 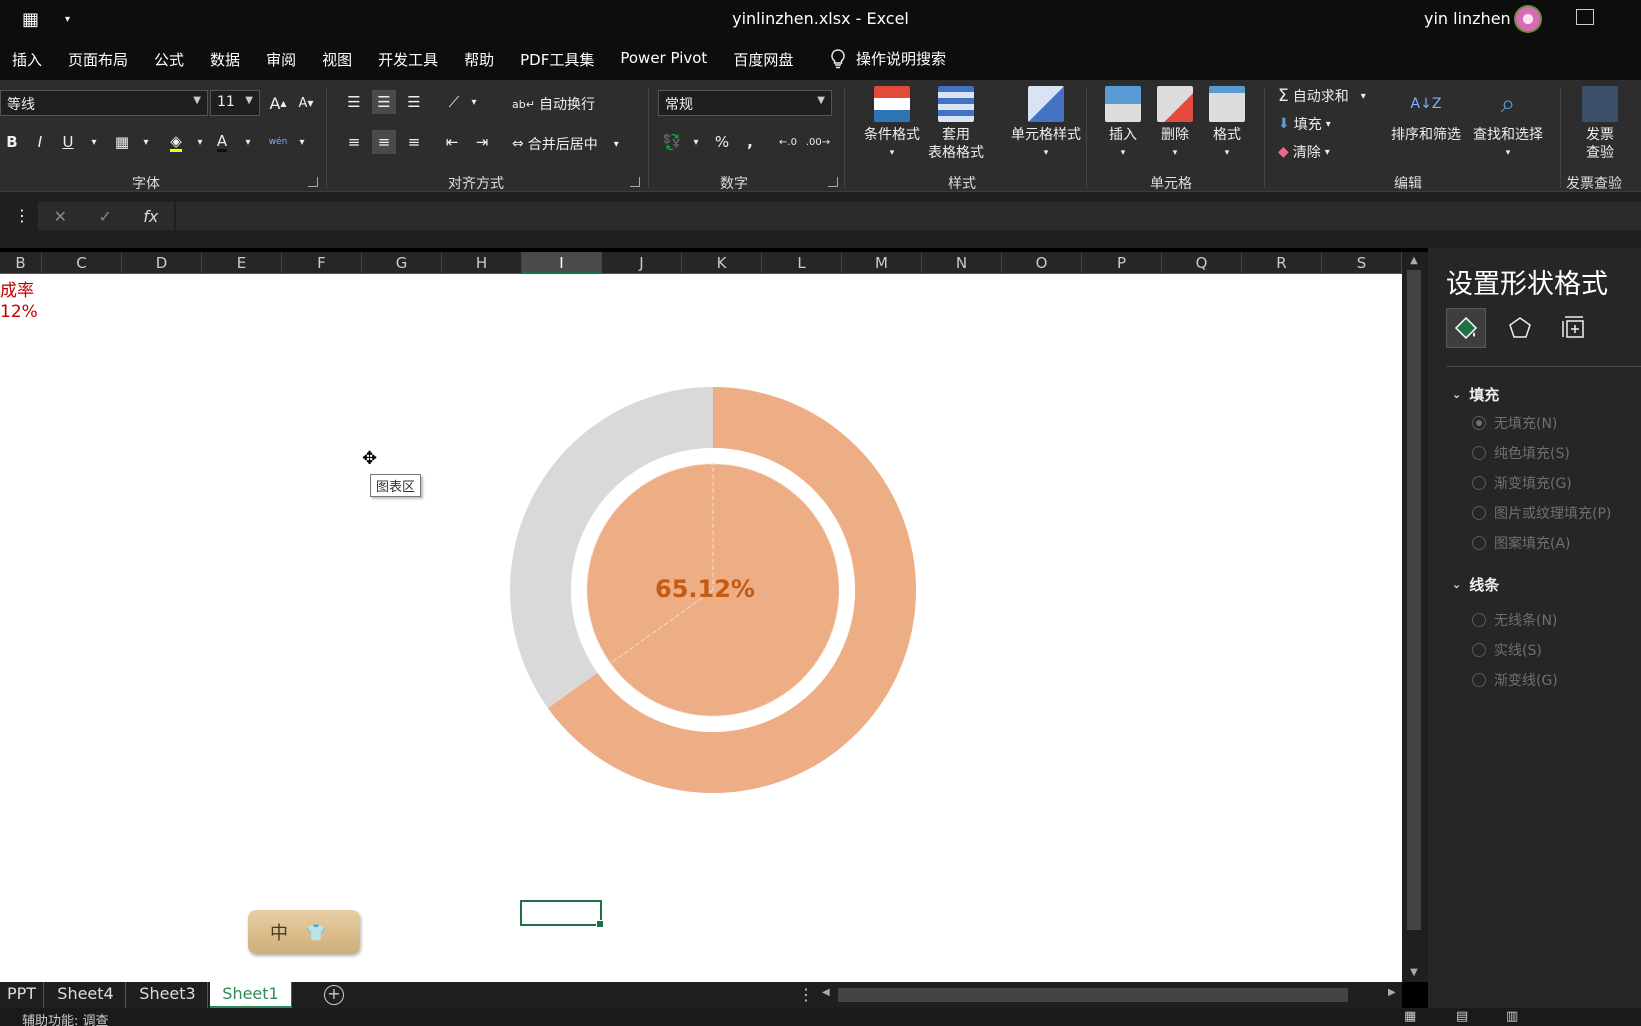 I want to click on tab-view: 视图, so click(x=337, y=59).